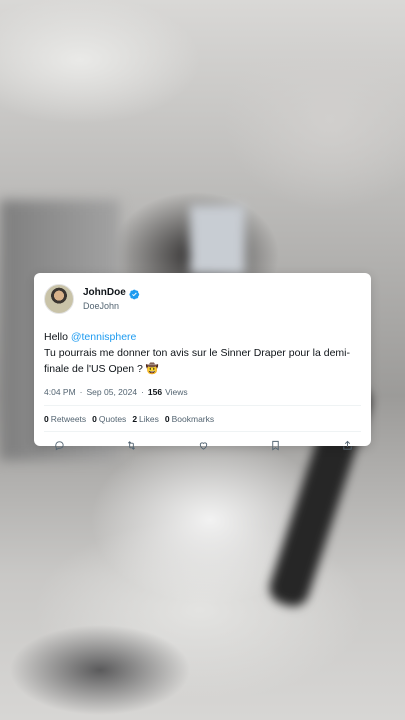 The height and width of the screenshot is (720, 405). Describe the element at coordinates (46, 418) in the screenshot. I see `retweets-count: 0` at that location.